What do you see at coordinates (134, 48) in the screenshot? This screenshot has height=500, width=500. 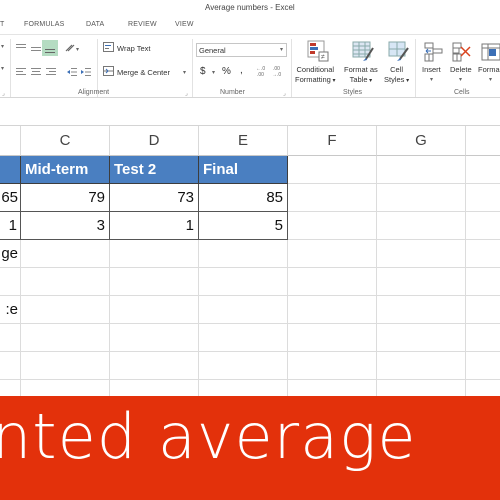 I see `wrap-text-button: Wrap Text` at bounding box center [134, 48].